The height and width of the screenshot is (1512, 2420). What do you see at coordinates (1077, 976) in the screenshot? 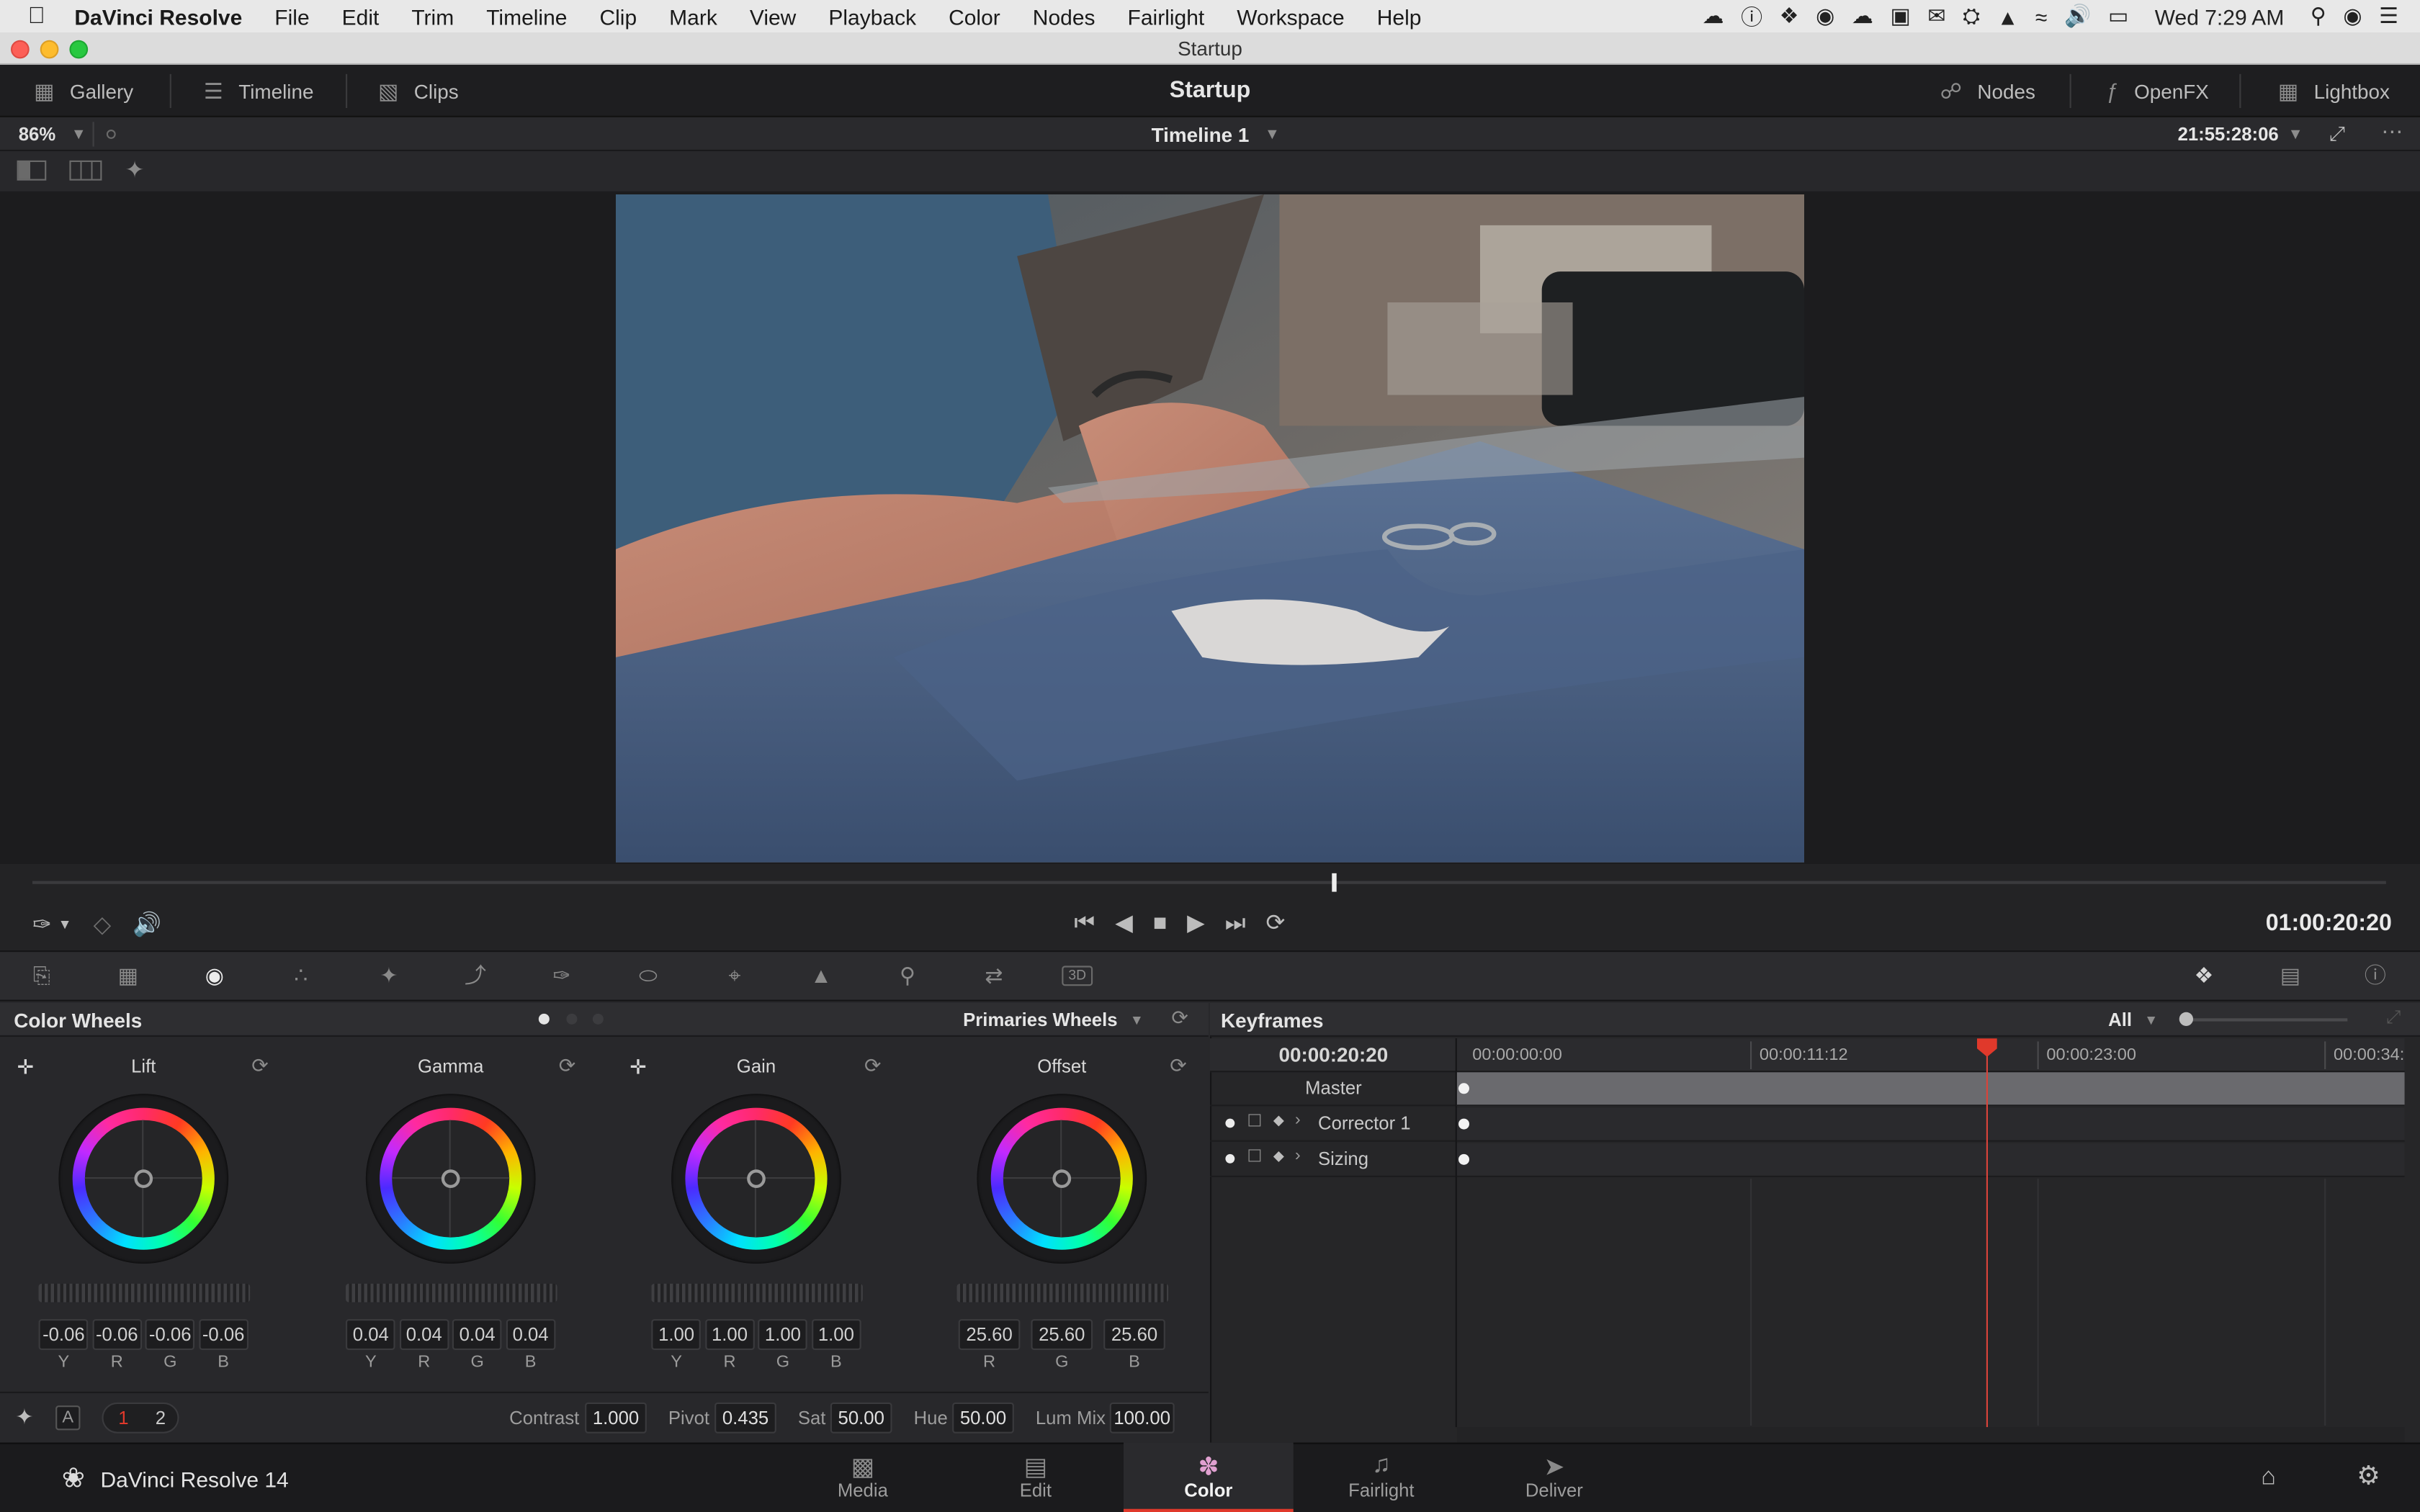
I see `3d-icon: 3D` at bounding box center [1077, 976].